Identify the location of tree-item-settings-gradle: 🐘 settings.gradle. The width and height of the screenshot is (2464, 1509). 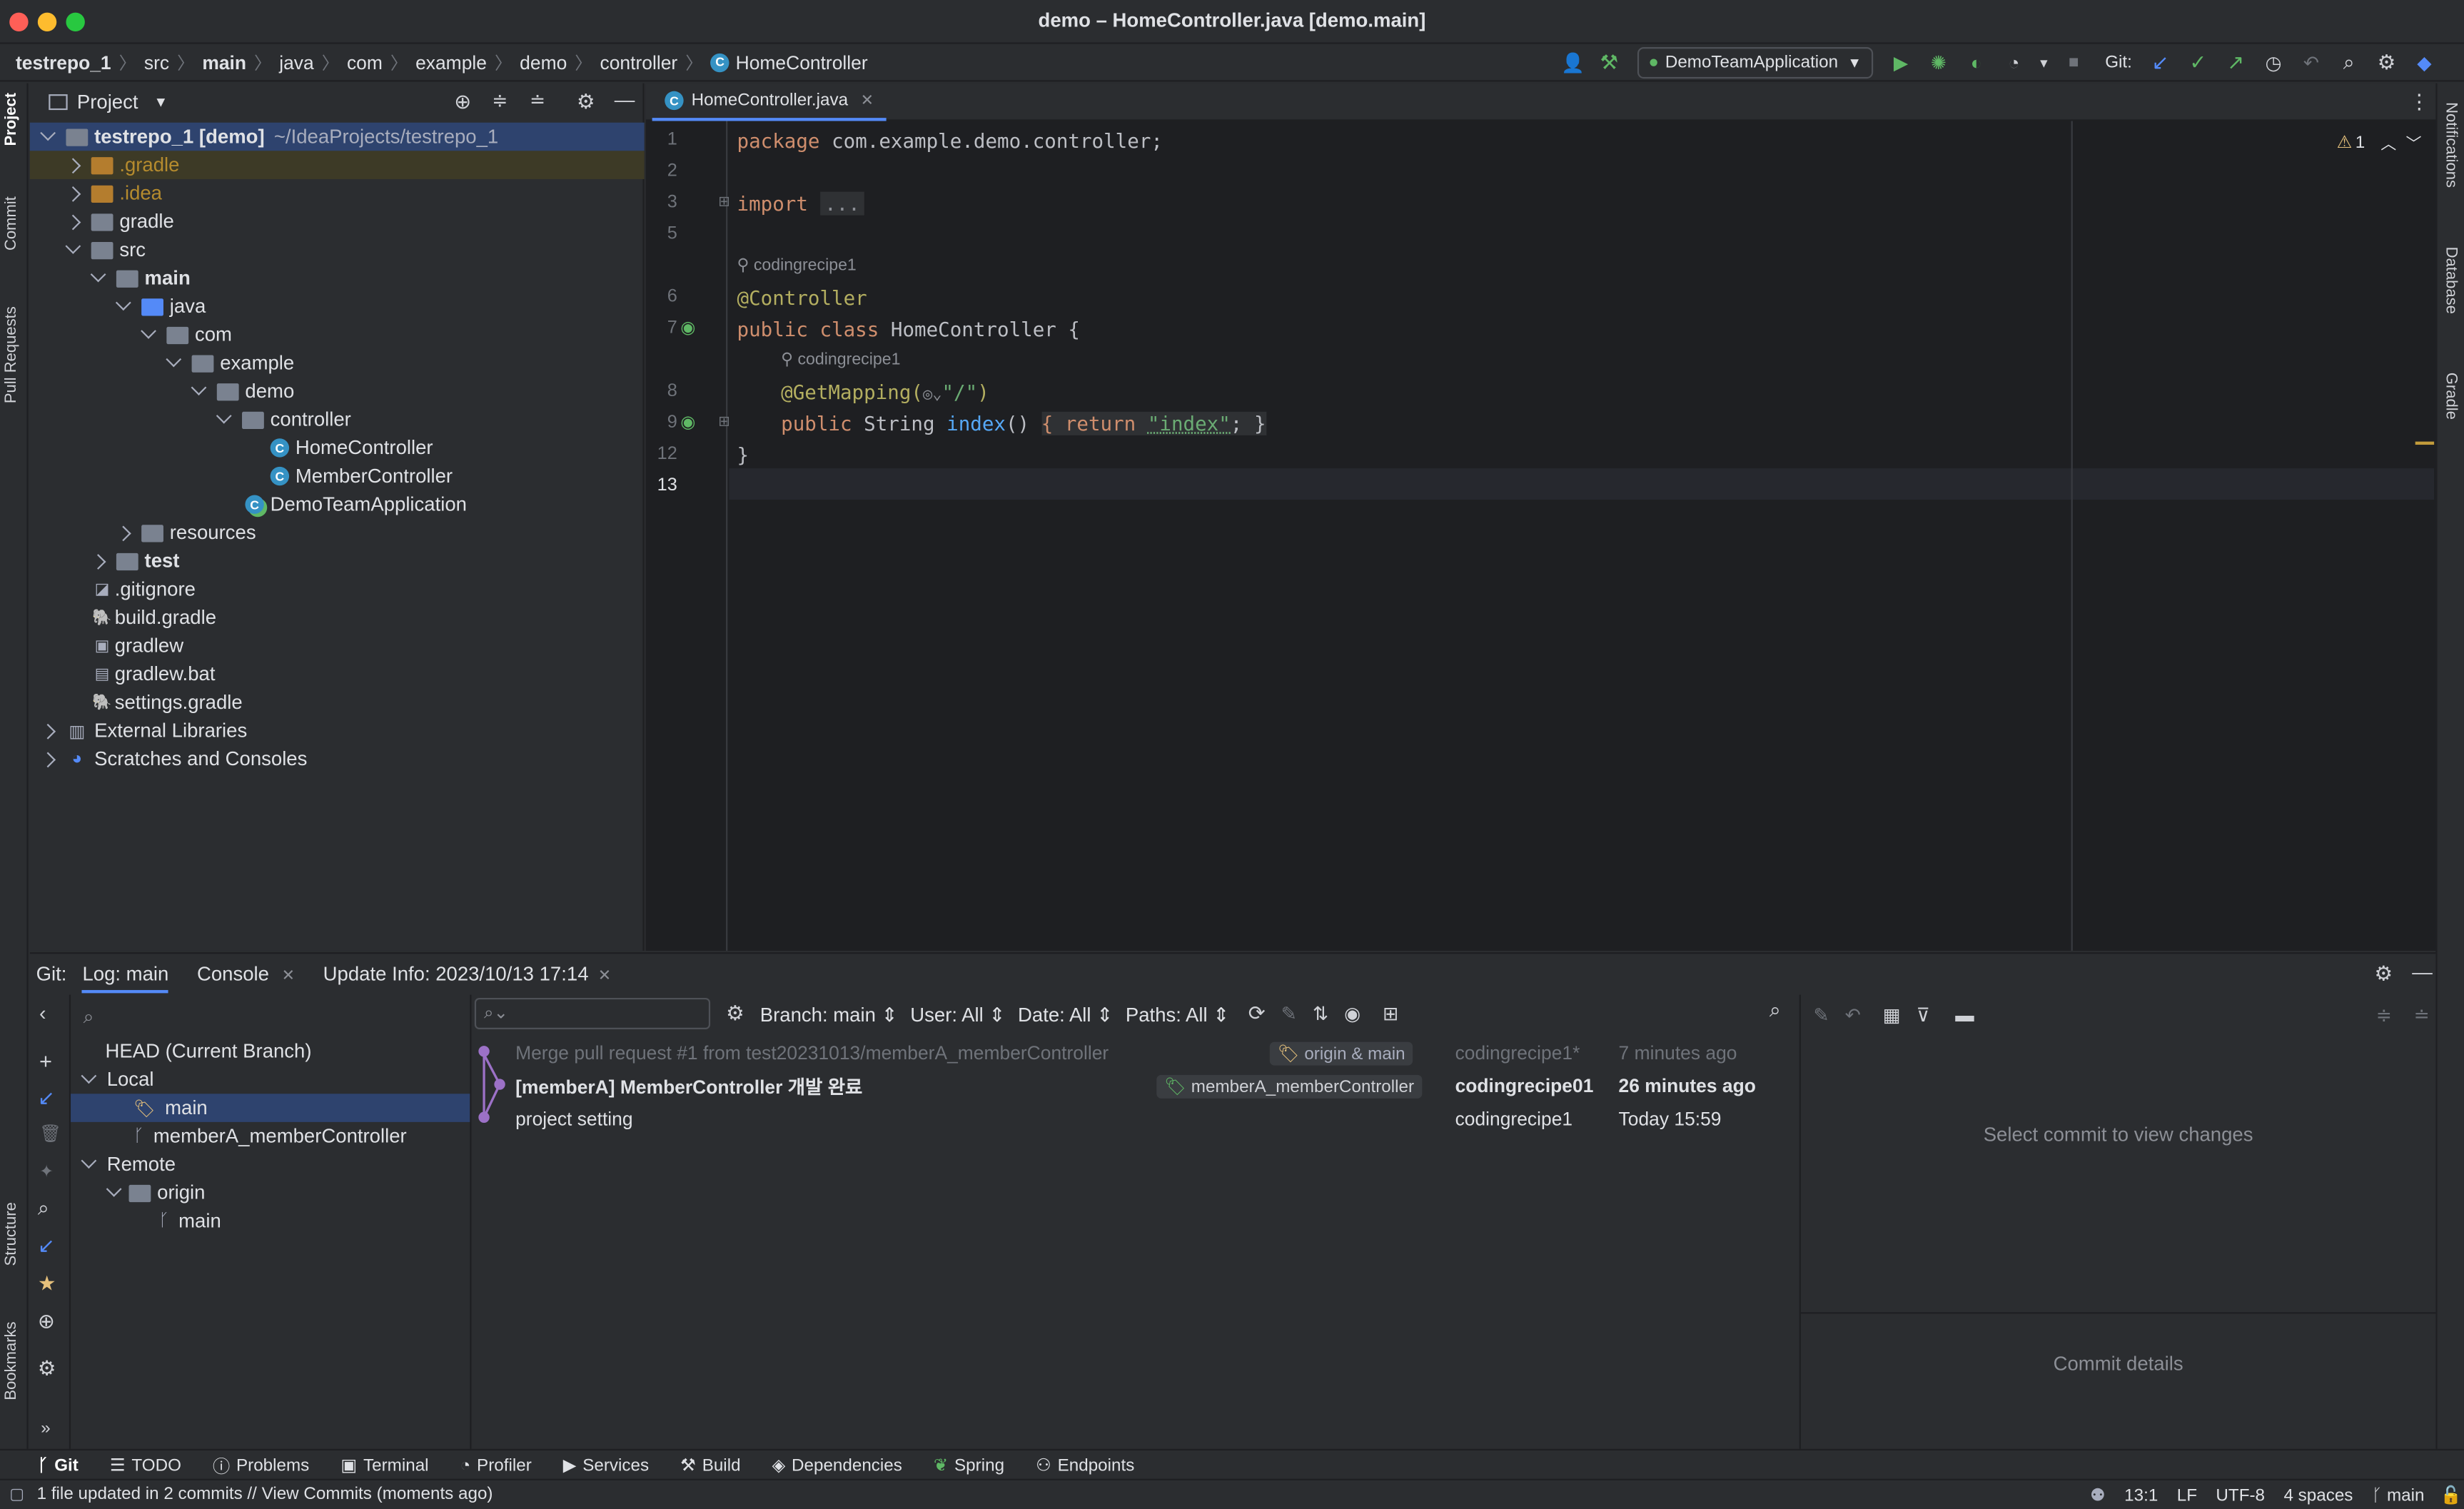
(337, 702).